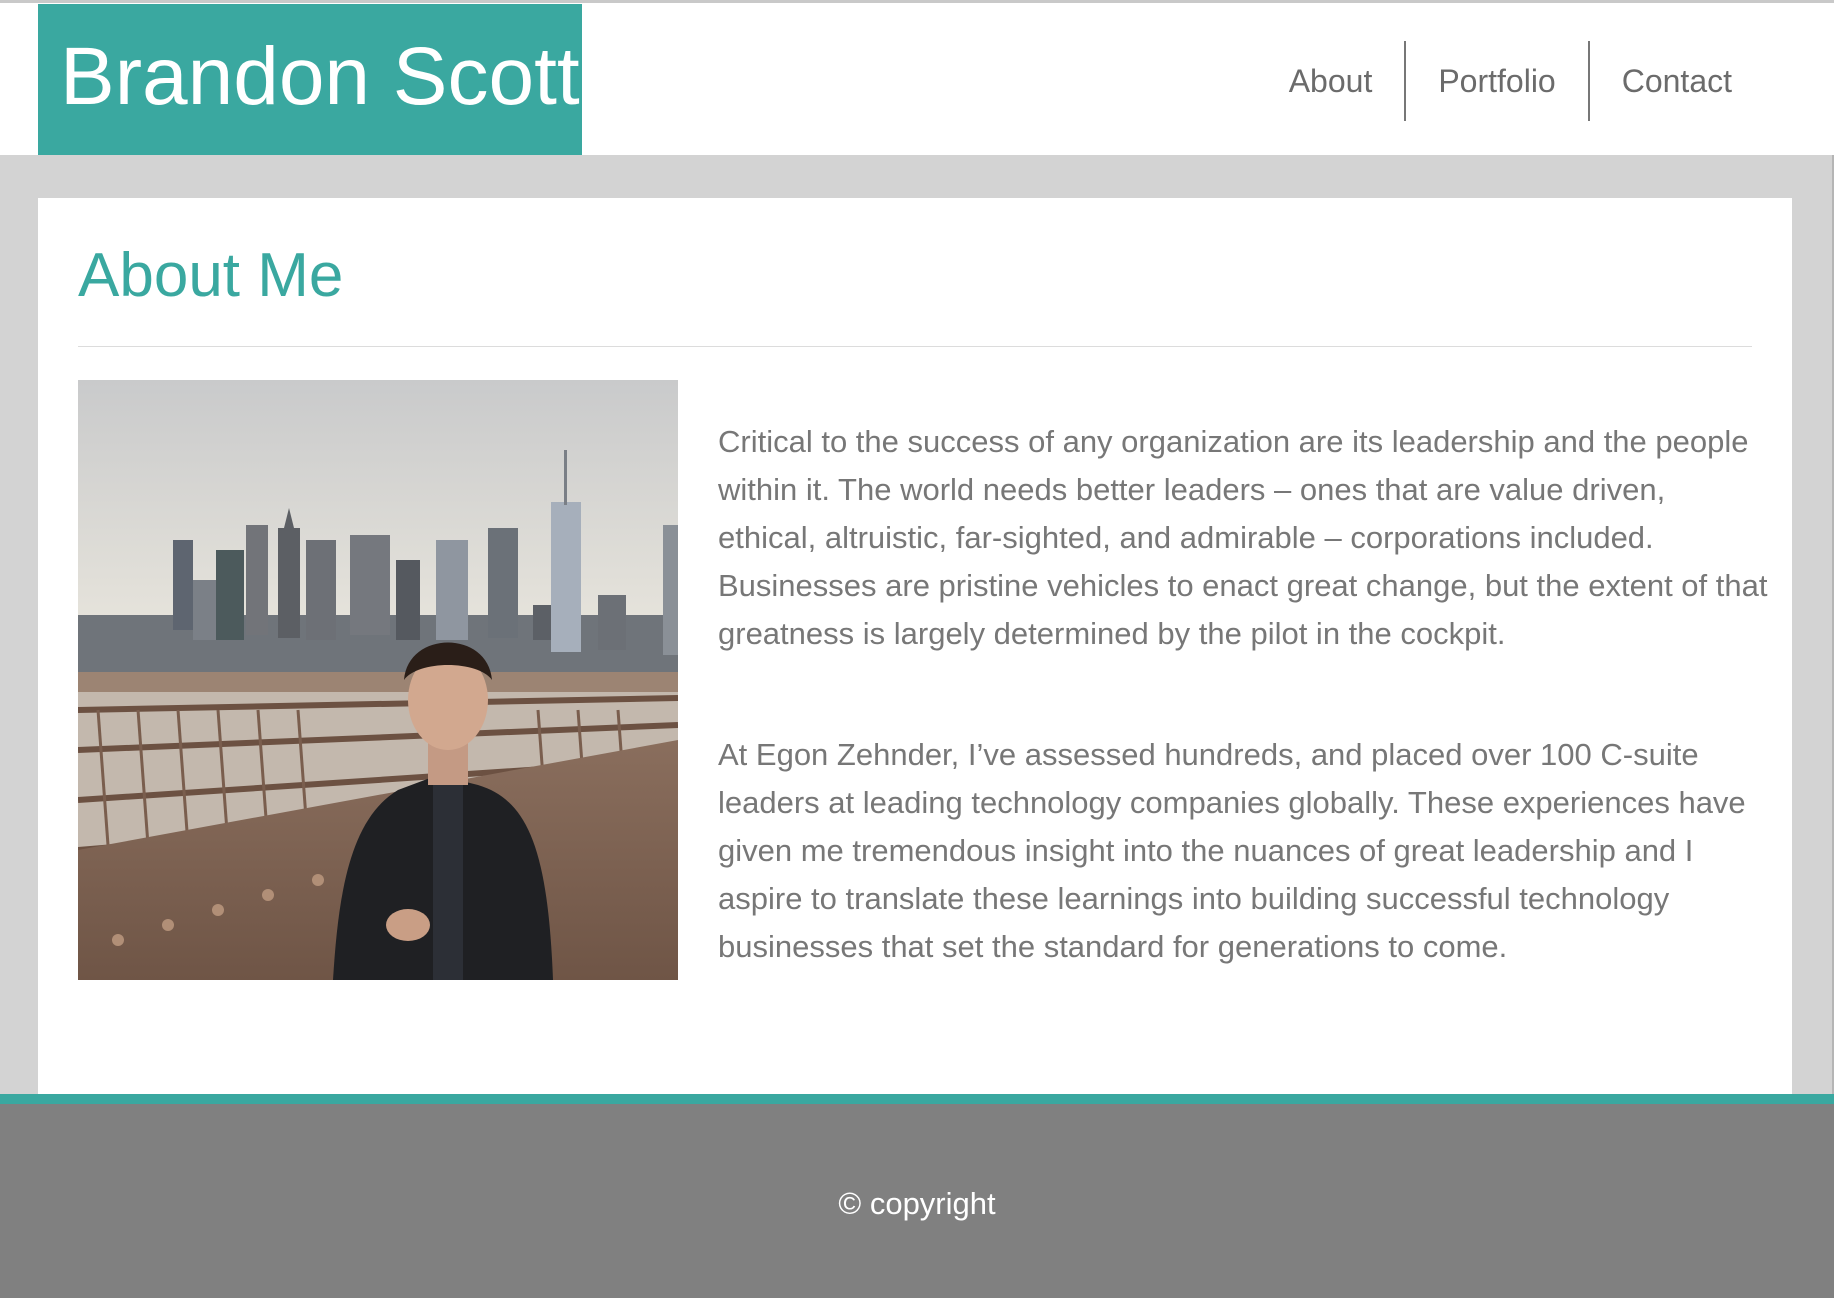  What do you see at coordinates (211, 275) in the screenshot?
I see `page-title: About Me` at bounding box center [211, 275].